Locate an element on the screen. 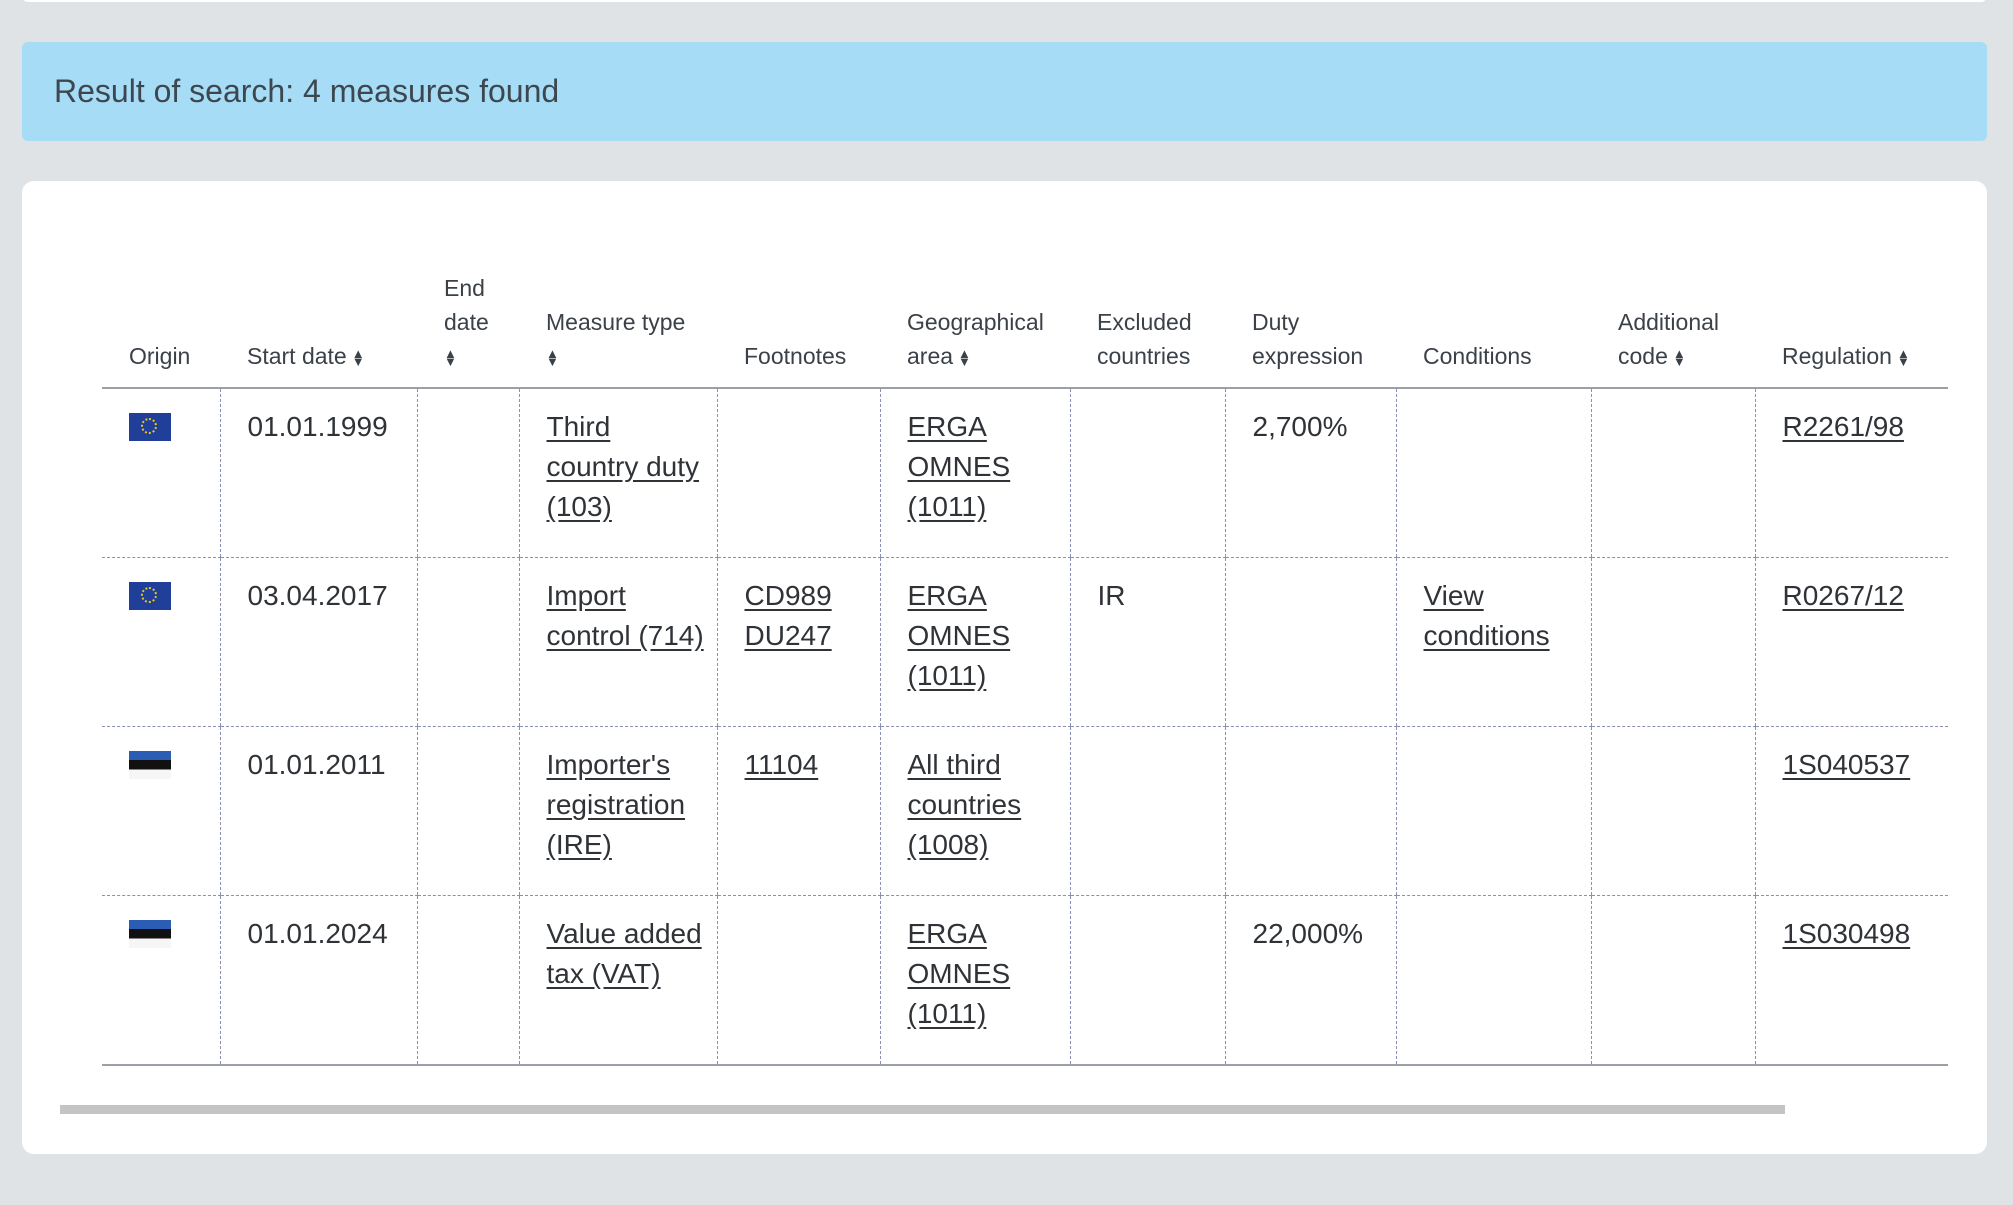 The image size is (2013, 1205). footnote-link: DU247 is located at coordinates (788, 635).